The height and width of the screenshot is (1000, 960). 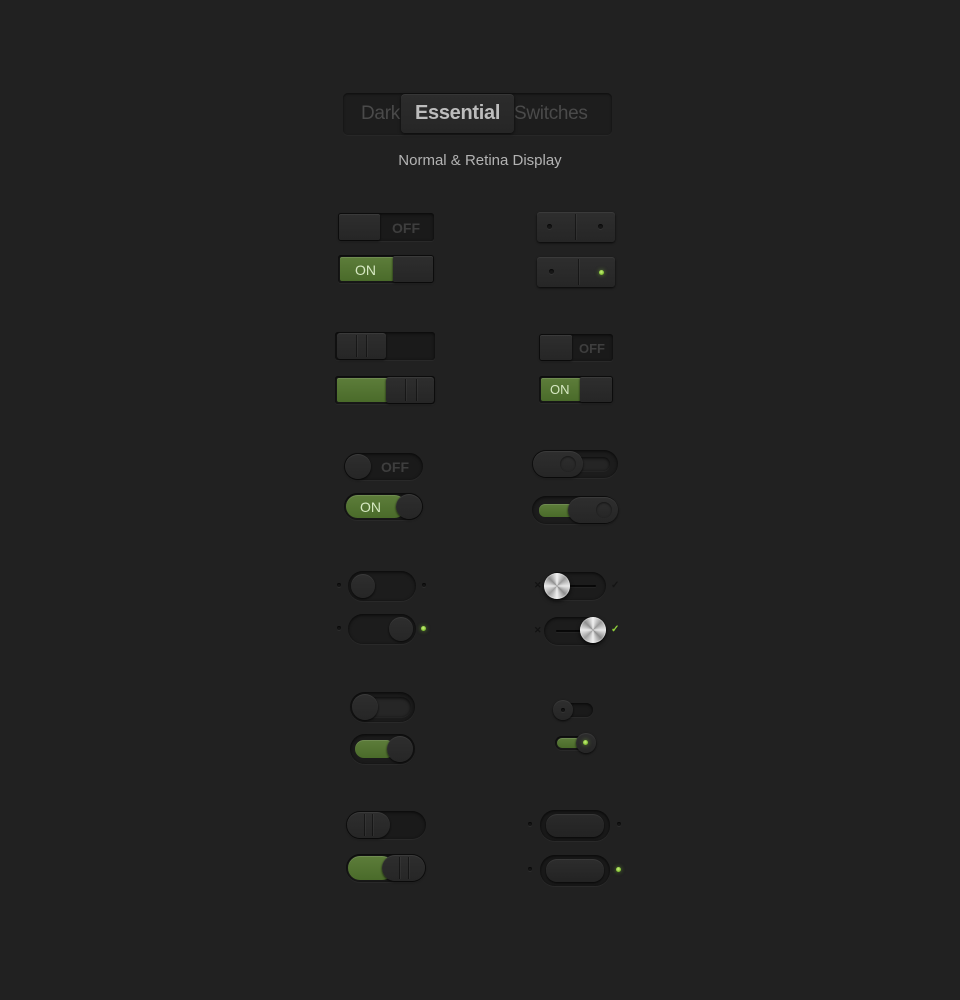 I want to click on title-word-switches: Switches, so click(x=551, y=113).